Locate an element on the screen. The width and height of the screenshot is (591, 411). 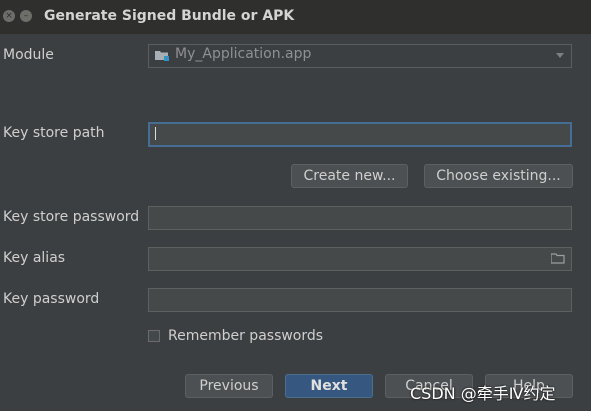
module-select: My_Application.app is located at coordinates (360, 56).